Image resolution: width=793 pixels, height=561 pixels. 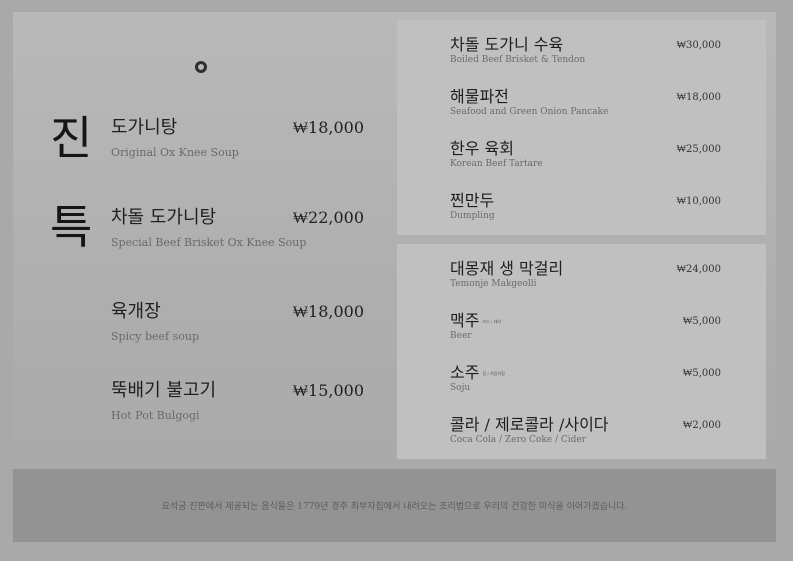 I want to click on item-name-row: 맥주 카스 / 테라, so click(x=585, y=321).